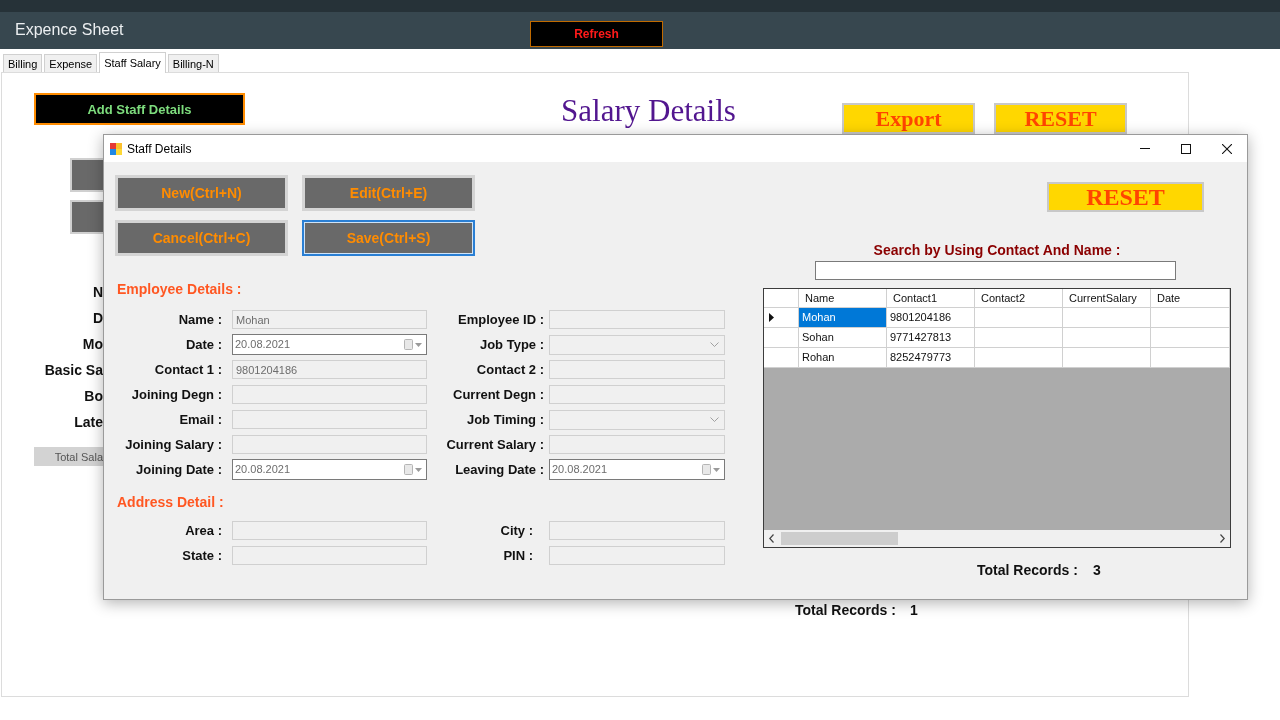 Image resolution: width=1280 pixels, height=720 pixels. I want to click on table-cell: 9801204186, so click(931, 318).